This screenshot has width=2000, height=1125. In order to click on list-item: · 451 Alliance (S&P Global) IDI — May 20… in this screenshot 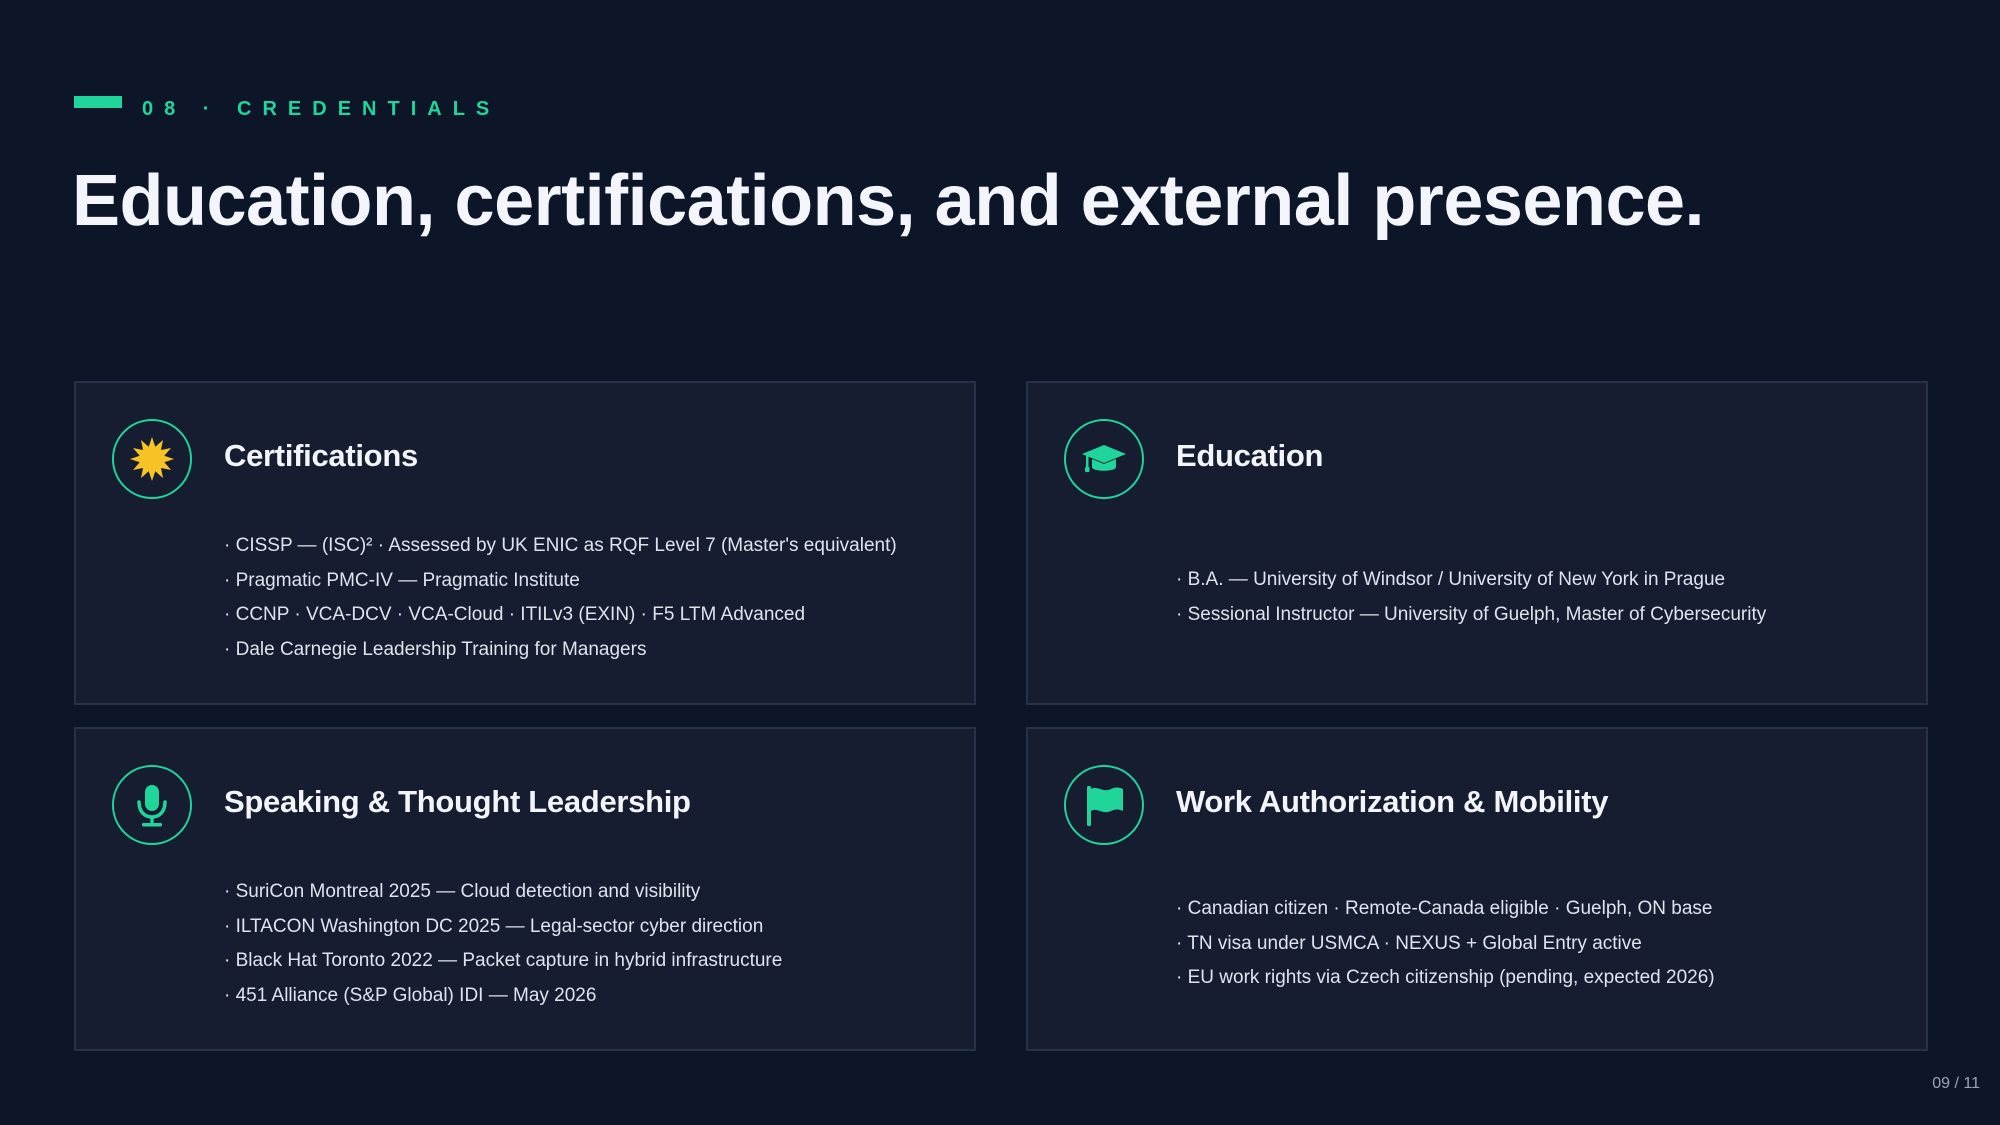, I will do `click(410, 995)`.